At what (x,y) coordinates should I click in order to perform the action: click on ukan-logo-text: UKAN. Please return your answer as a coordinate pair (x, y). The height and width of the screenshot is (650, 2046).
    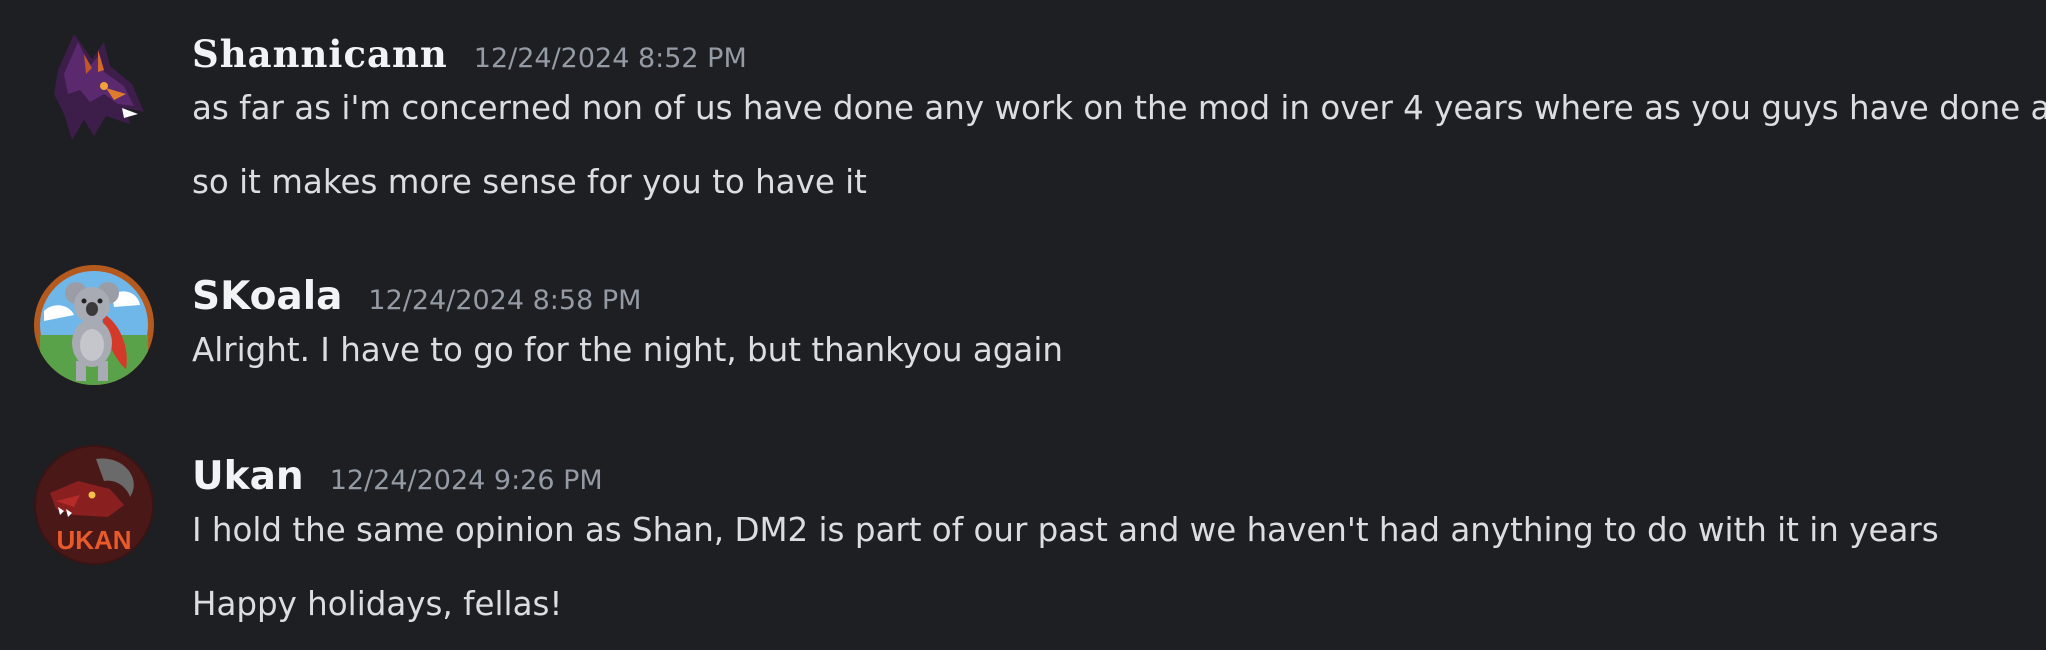
    Looking at the image, I should click on (93, 540).